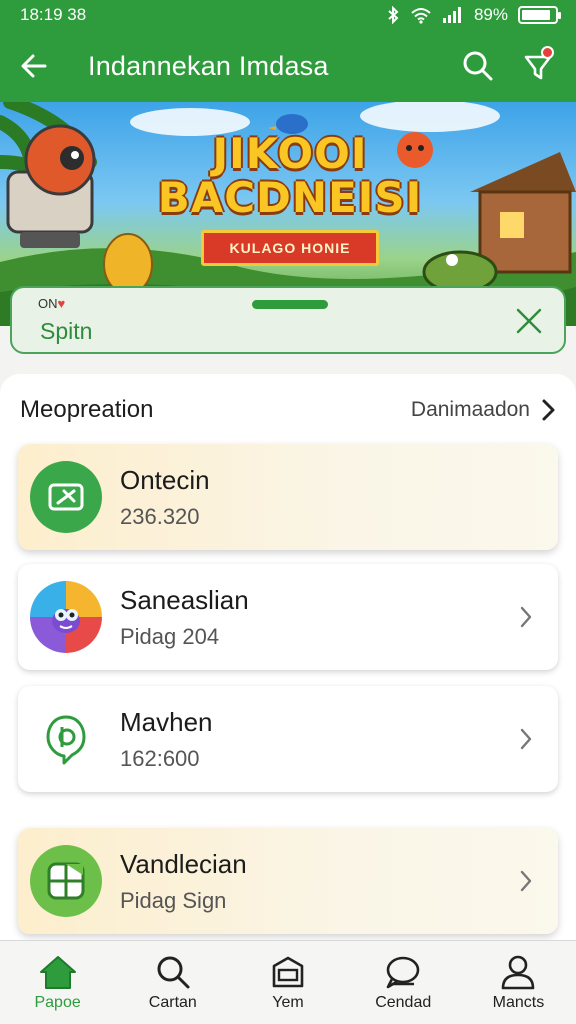  I want to click on chat-pin-icon, so click(66, 739).